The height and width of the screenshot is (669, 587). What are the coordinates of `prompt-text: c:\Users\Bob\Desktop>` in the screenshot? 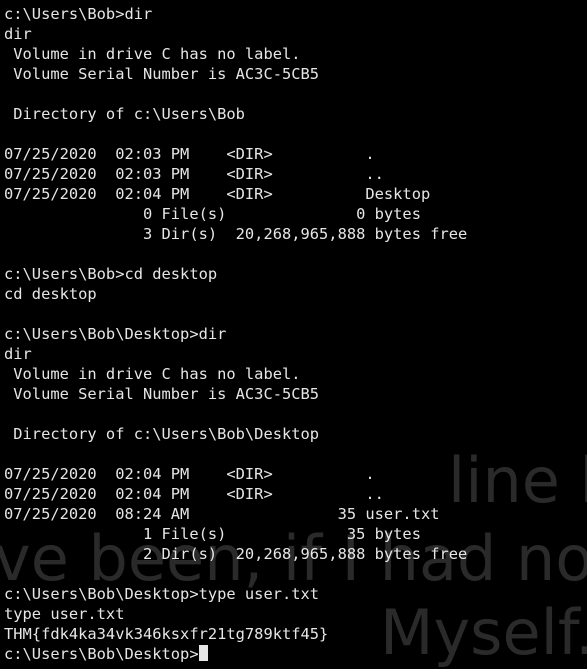 It's located at (101, 654).